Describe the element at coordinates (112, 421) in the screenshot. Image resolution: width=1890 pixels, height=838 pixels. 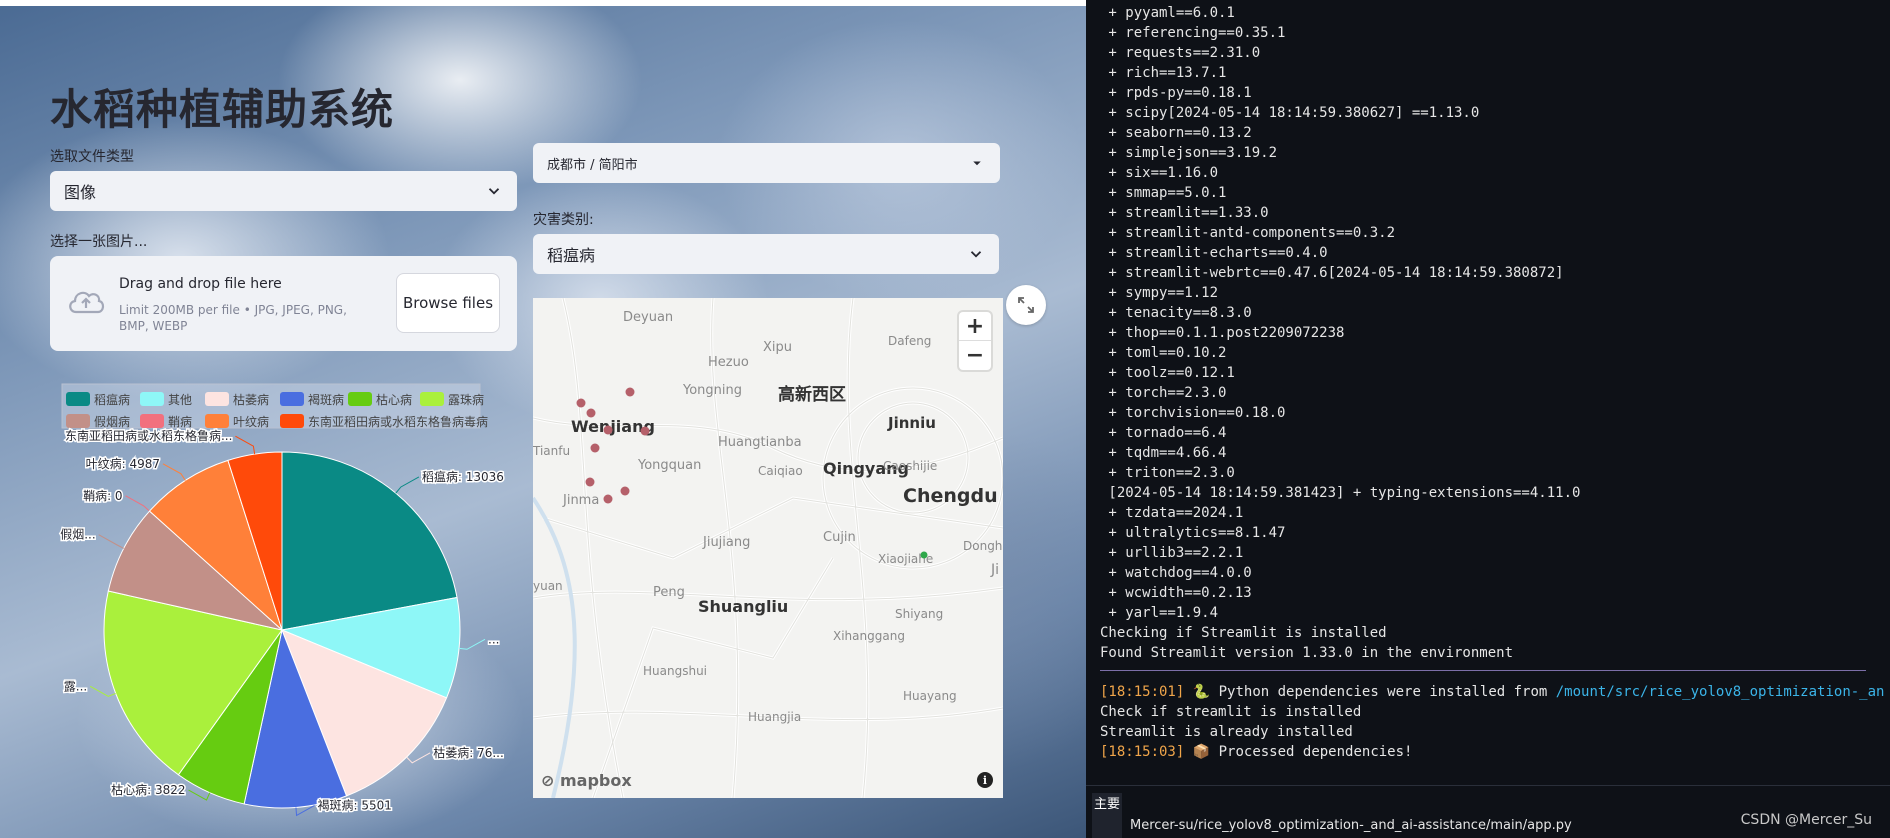
I see `legend-label: 假烟病` at that location.